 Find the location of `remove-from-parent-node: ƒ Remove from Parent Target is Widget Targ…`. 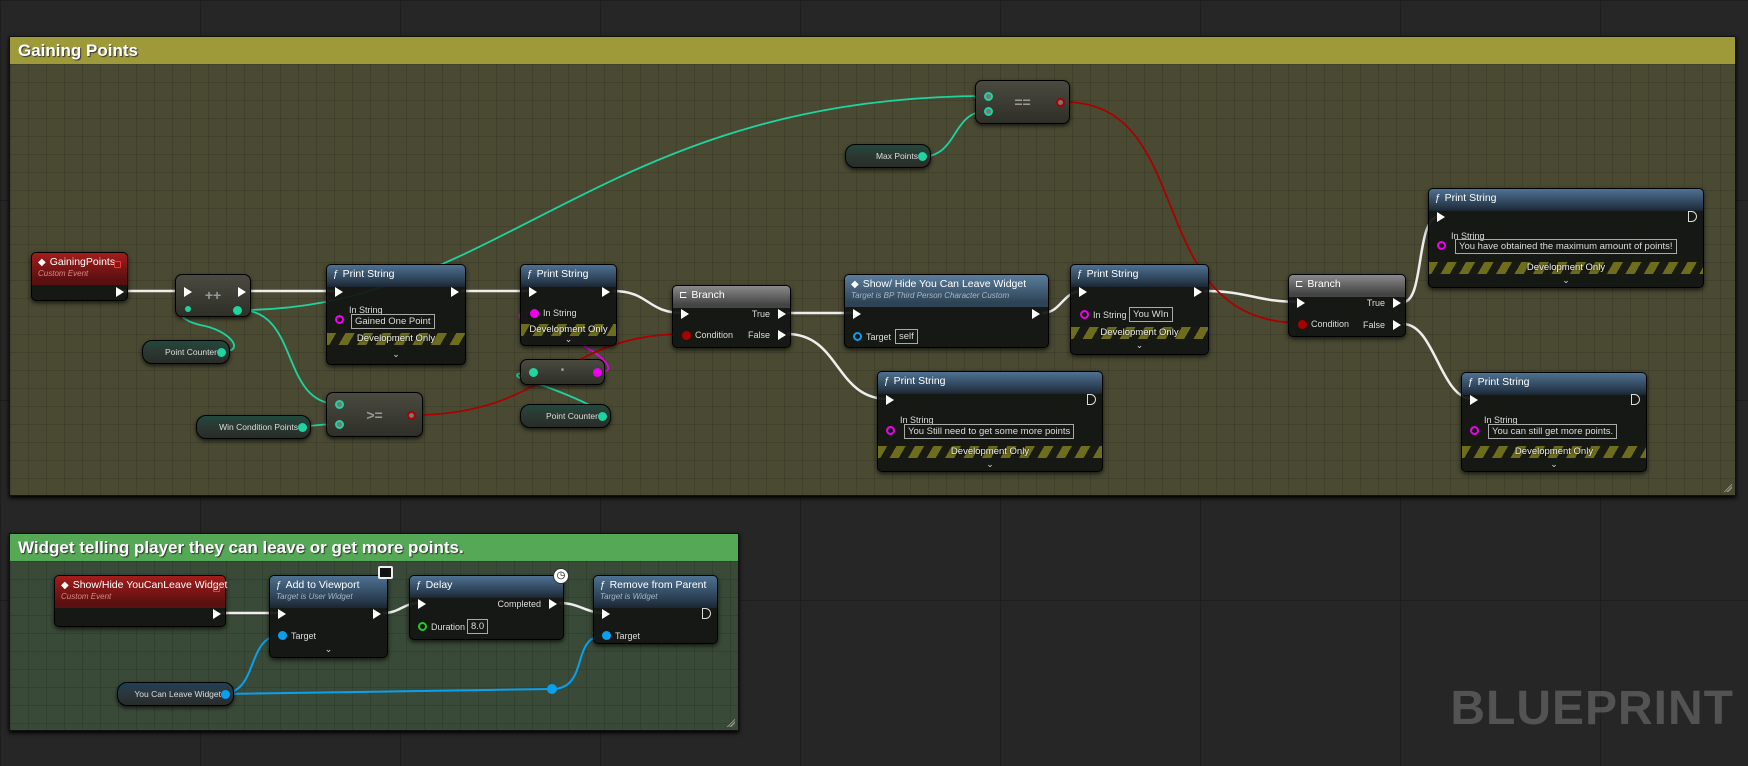

remove-from-parent-node: ƒ Remove from Parent Target is Widget Targ… is located at coordinates (655, 609).